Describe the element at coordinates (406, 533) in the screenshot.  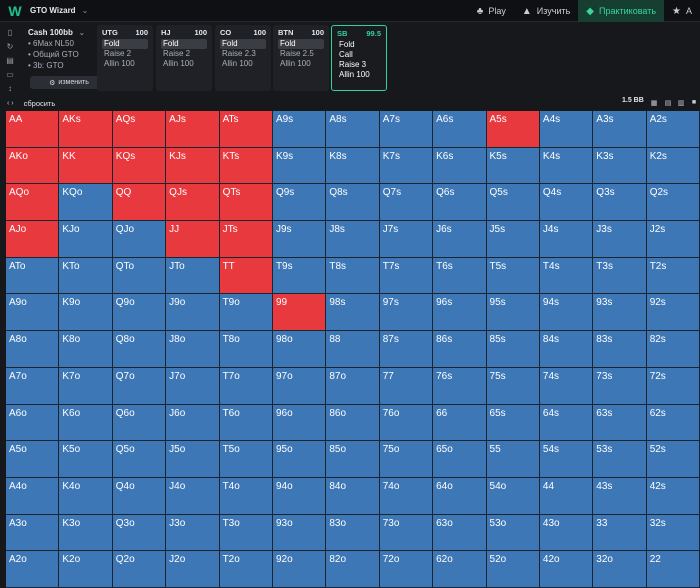
I see `hand-cell: 73o` at that location.